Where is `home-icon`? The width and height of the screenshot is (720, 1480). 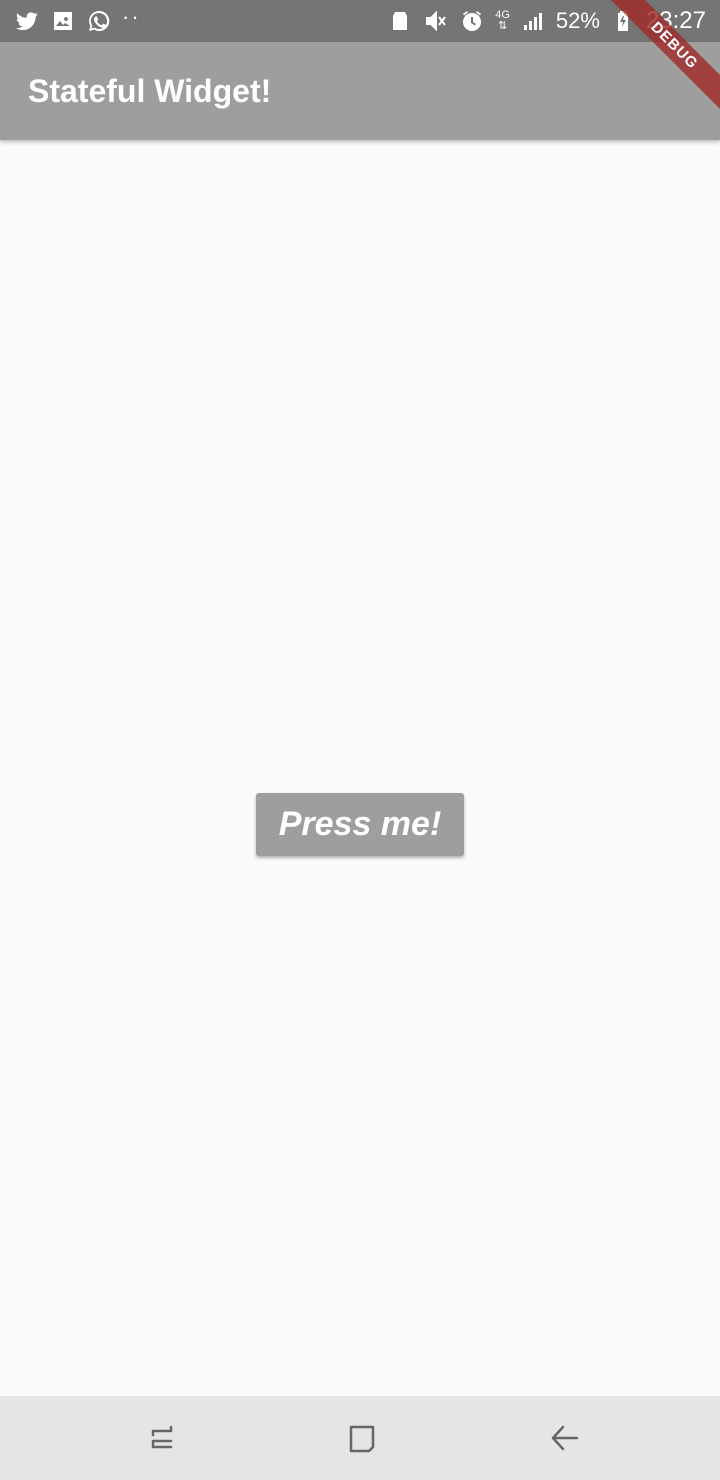
home-icon is located at coordinates (362, 1438).